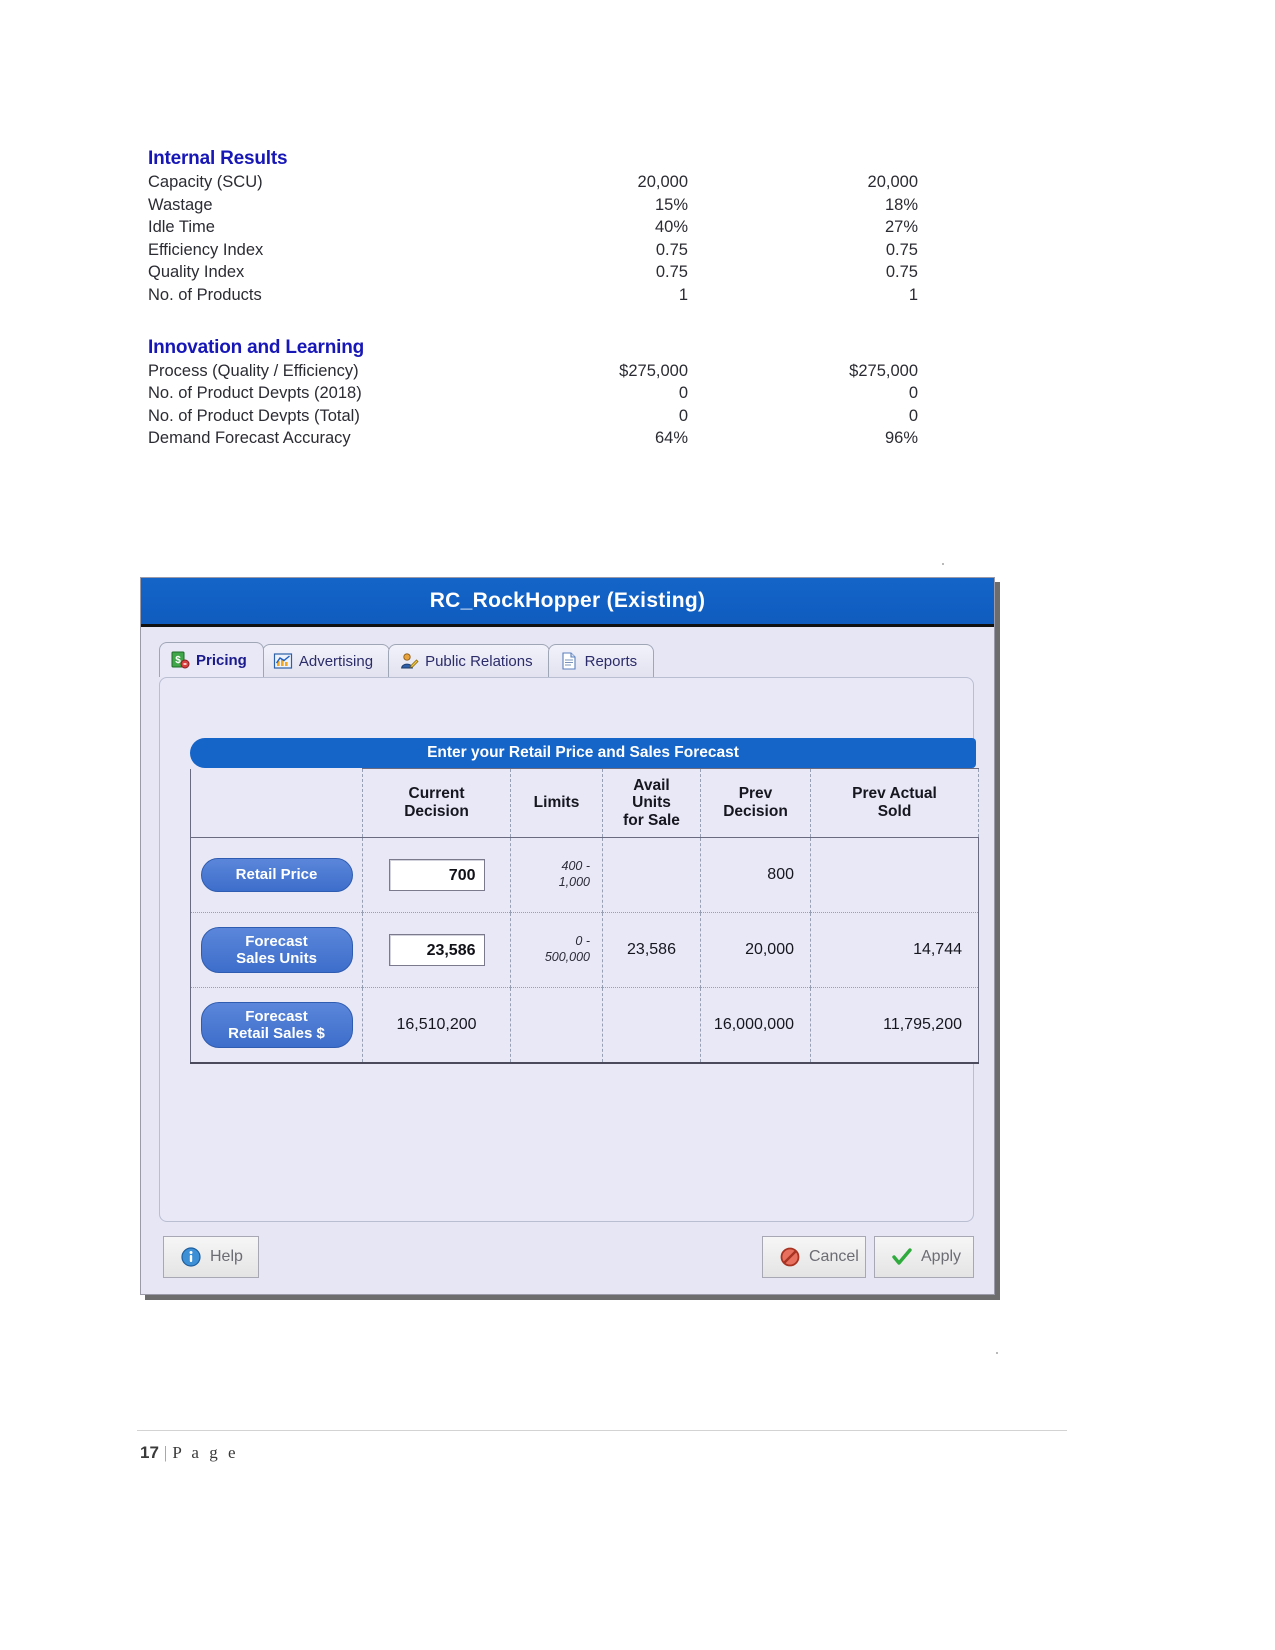 The image size is (1275, 1650). Describe the element at coordinates (755, 950) in the screenshot. I see `cell-prev-decision: 20,000` at that location.